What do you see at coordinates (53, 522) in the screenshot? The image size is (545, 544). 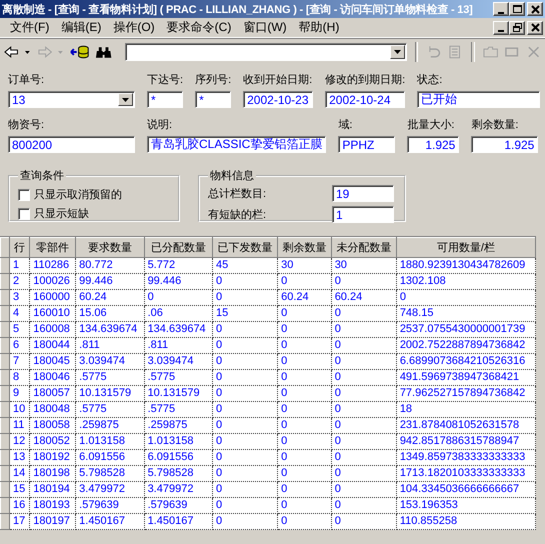 I see `table-cell: 180197` at bounding box center [53, 522].